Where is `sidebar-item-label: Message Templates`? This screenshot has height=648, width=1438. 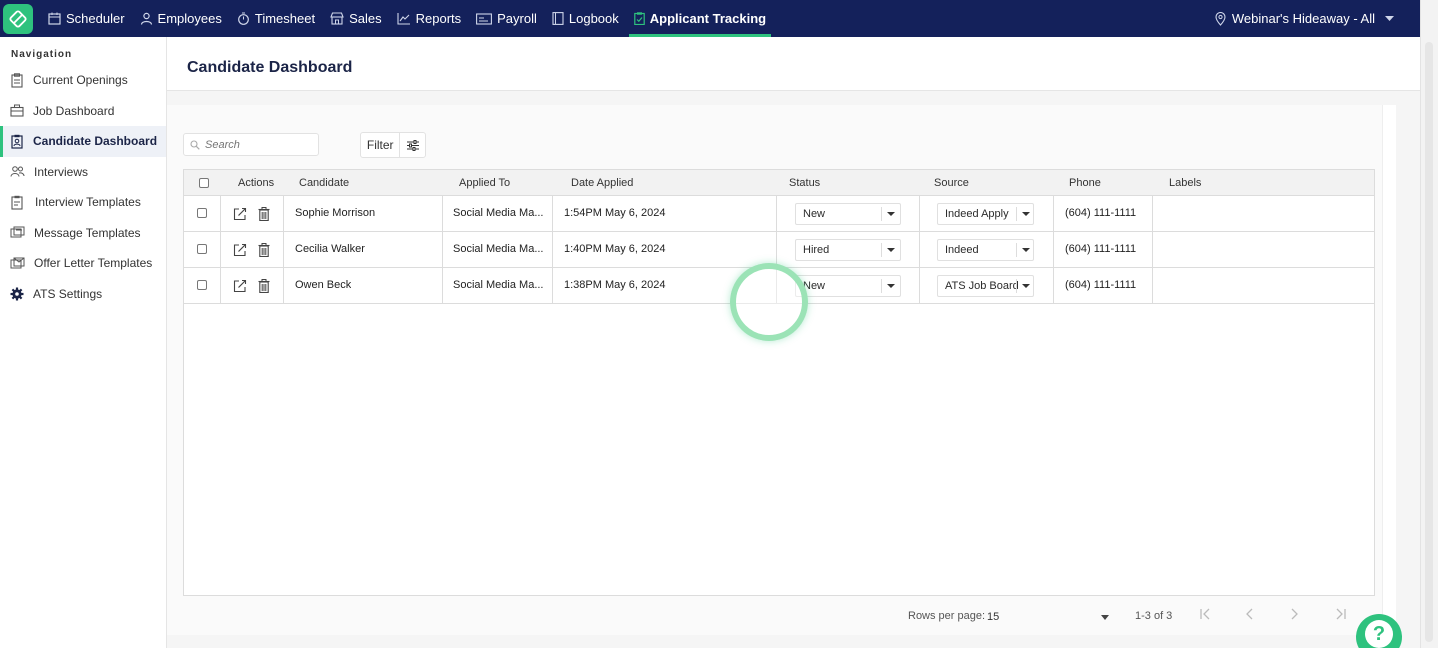
sidebar-item-label: Message Templates is located at coordinates (87, 232).